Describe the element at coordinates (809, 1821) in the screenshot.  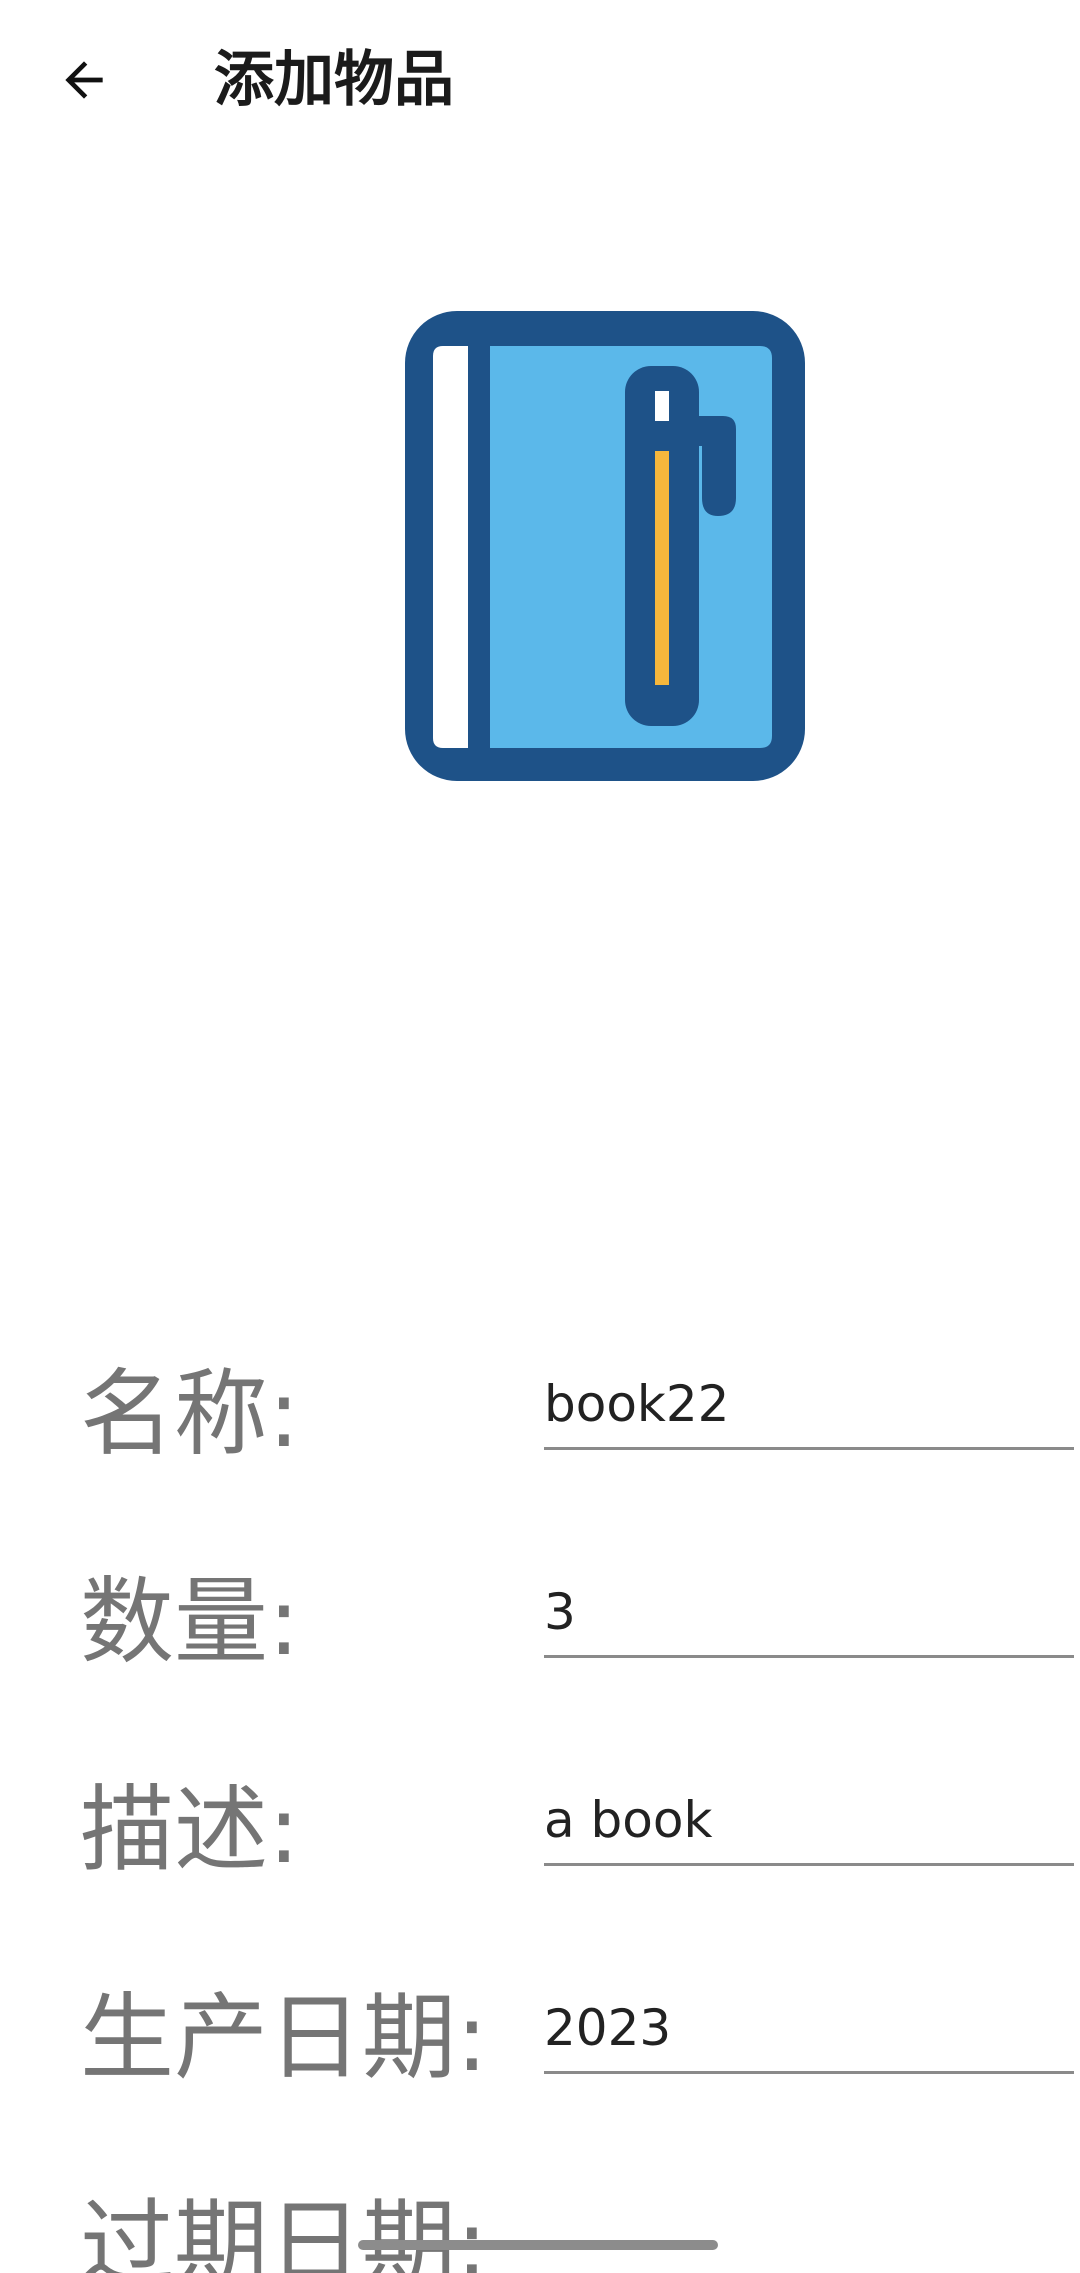
I see `description-input` at that location.